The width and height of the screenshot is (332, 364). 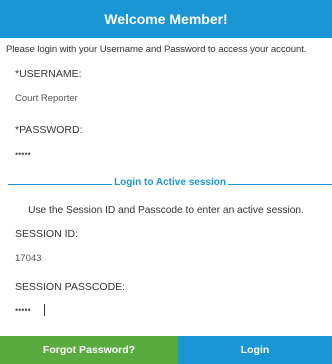 I want to click on forgot-password-button: Forgot Password?, so click(x=89, y=350).